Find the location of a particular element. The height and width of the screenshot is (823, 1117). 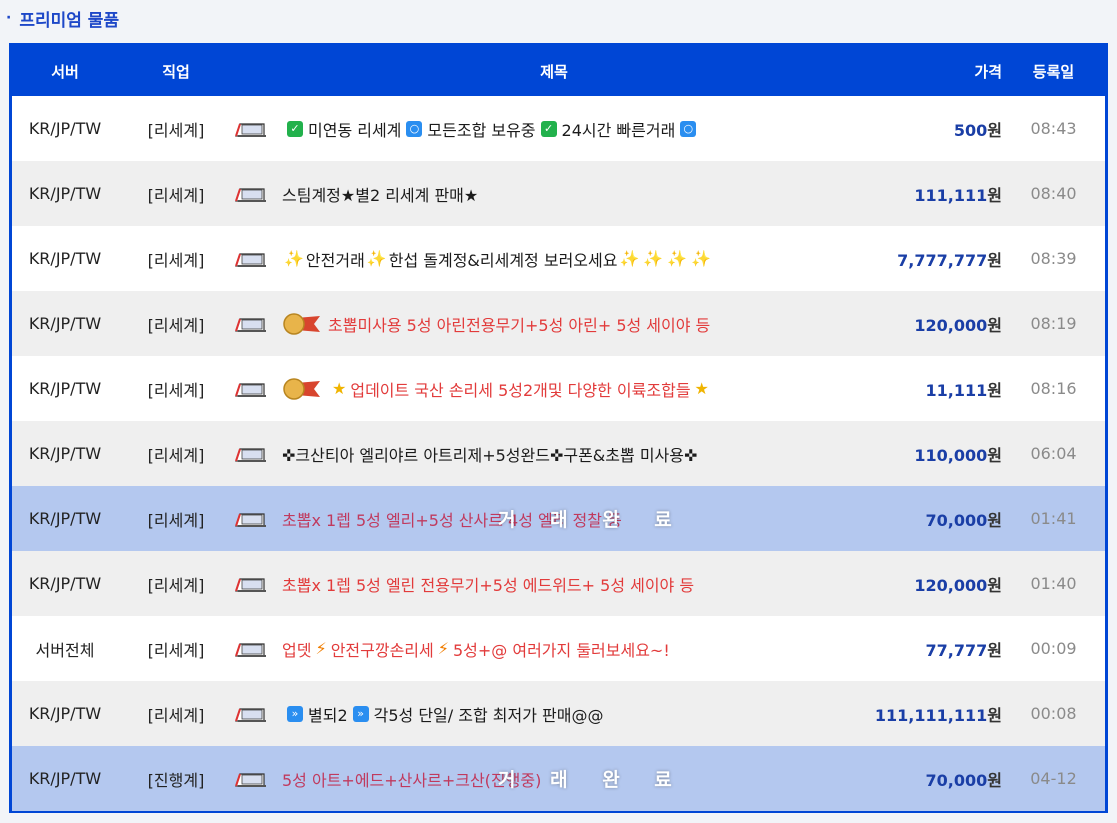

row-price: 11,111원 is located at coordinates (963, 390).